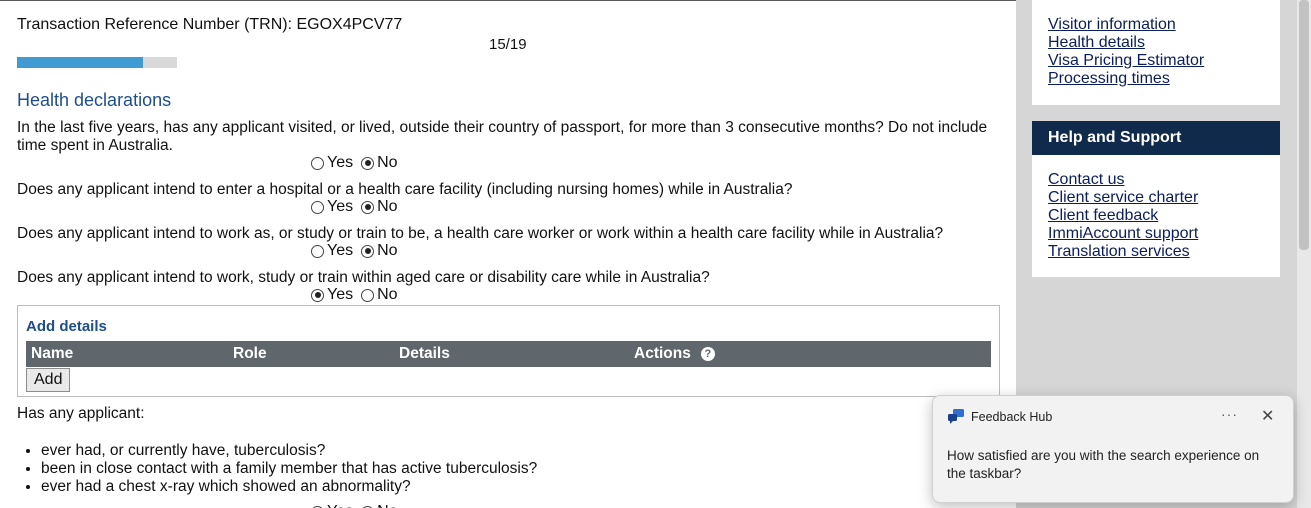 The width and height of the screenshot is (1311, 508). I want to click on details-table-header: Name Role Details Actions?, so click(508, 354).